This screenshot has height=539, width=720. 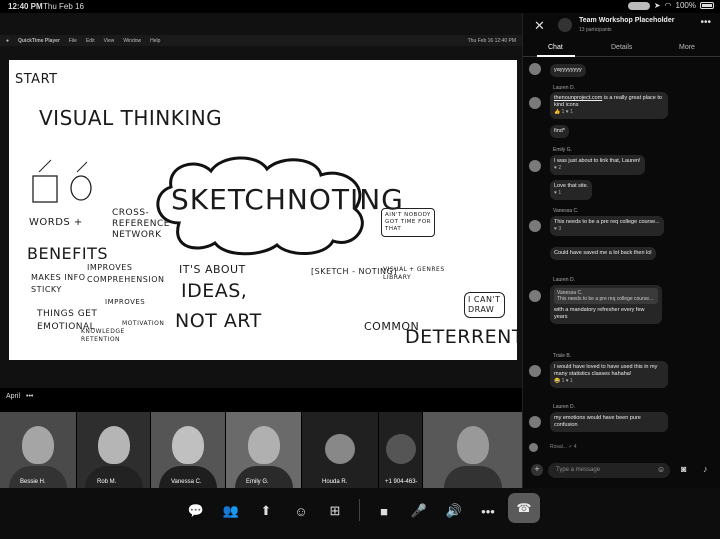 What do you see at coordinates (472, 450) in the screenshot?
I see `participant-tile` at bounding box center [472, 450].